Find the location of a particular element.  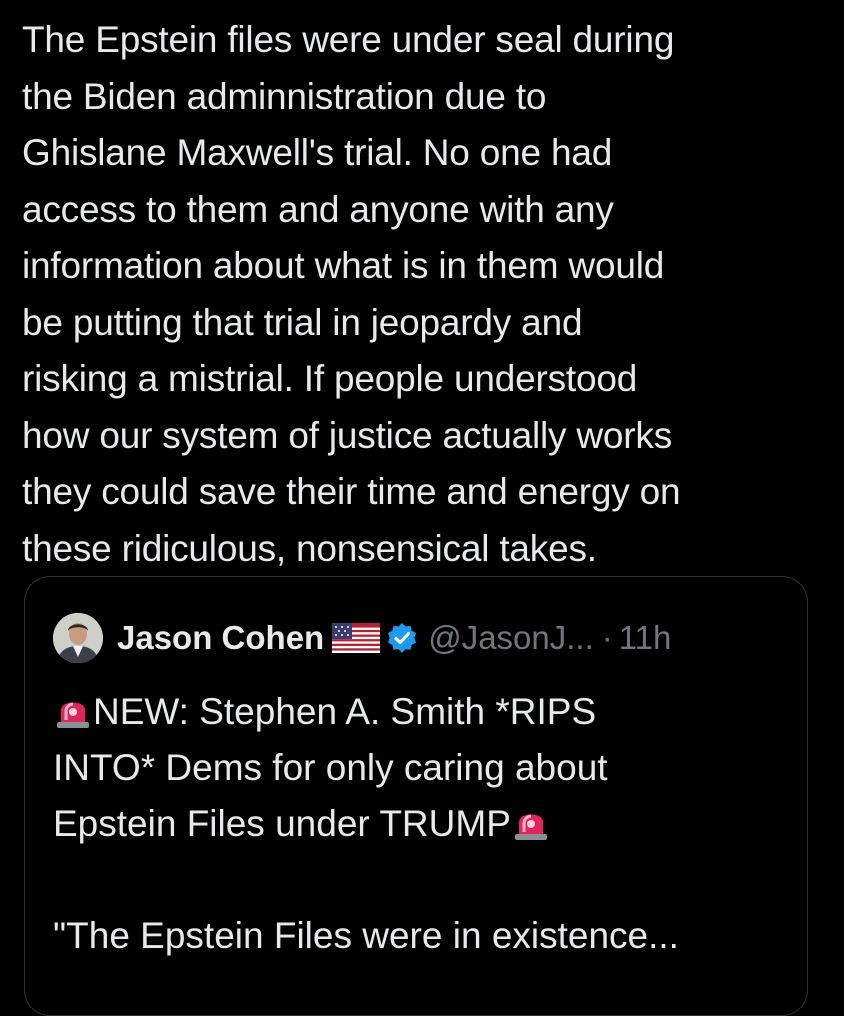

quoted-post-header: Jason Cohen @JasonJ... · 11h is located at coordinates (362, 638).